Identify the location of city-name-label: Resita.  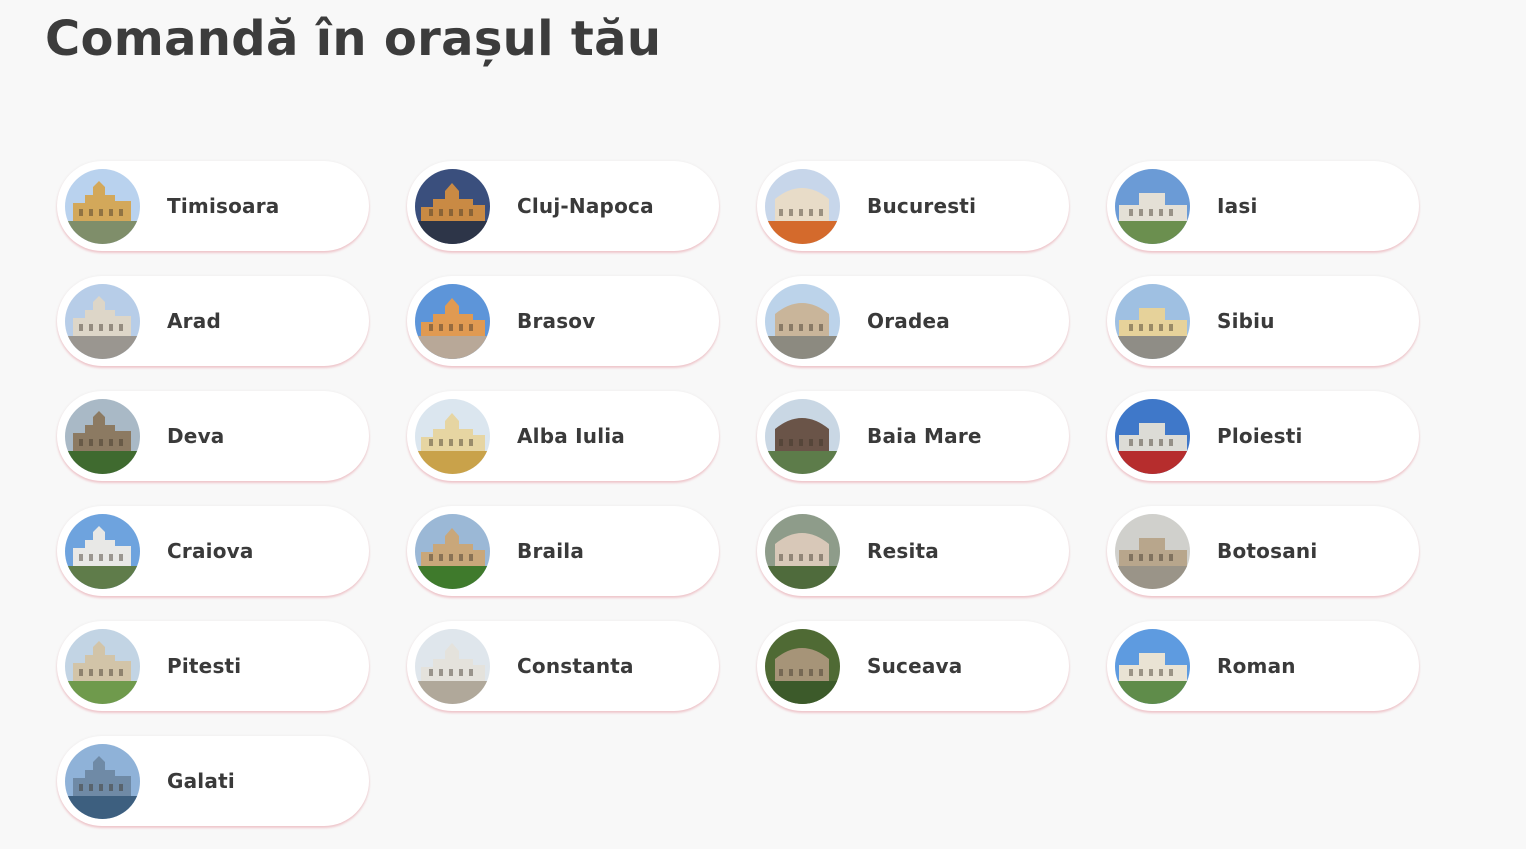
(903, 551).